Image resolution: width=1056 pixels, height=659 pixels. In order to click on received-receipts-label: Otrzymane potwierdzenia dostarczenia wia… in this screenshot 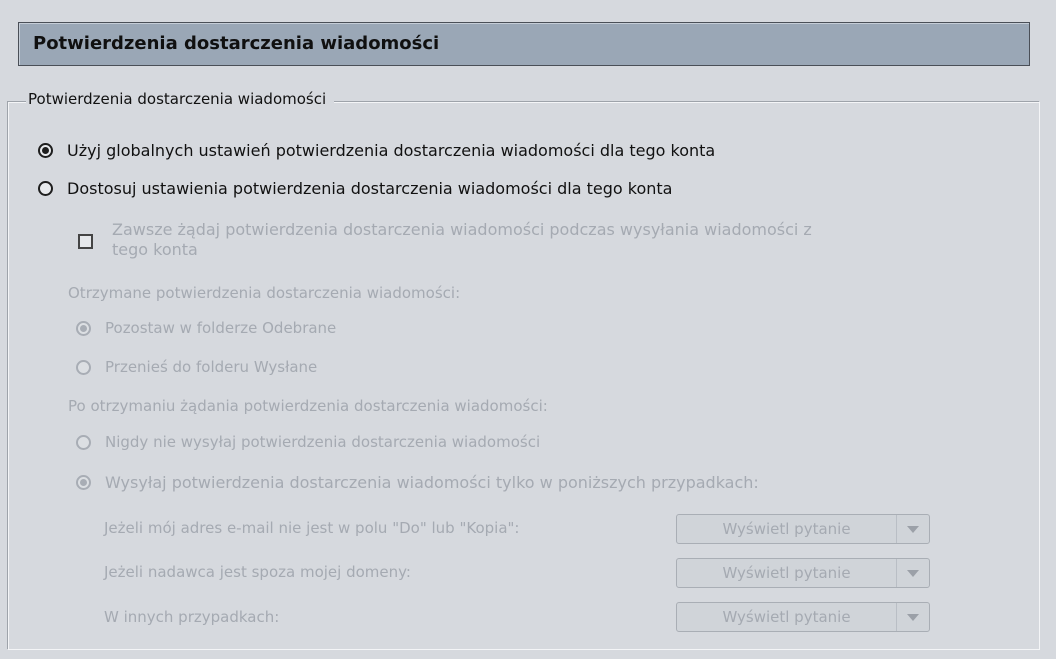, I will do `click(264, 293)`.